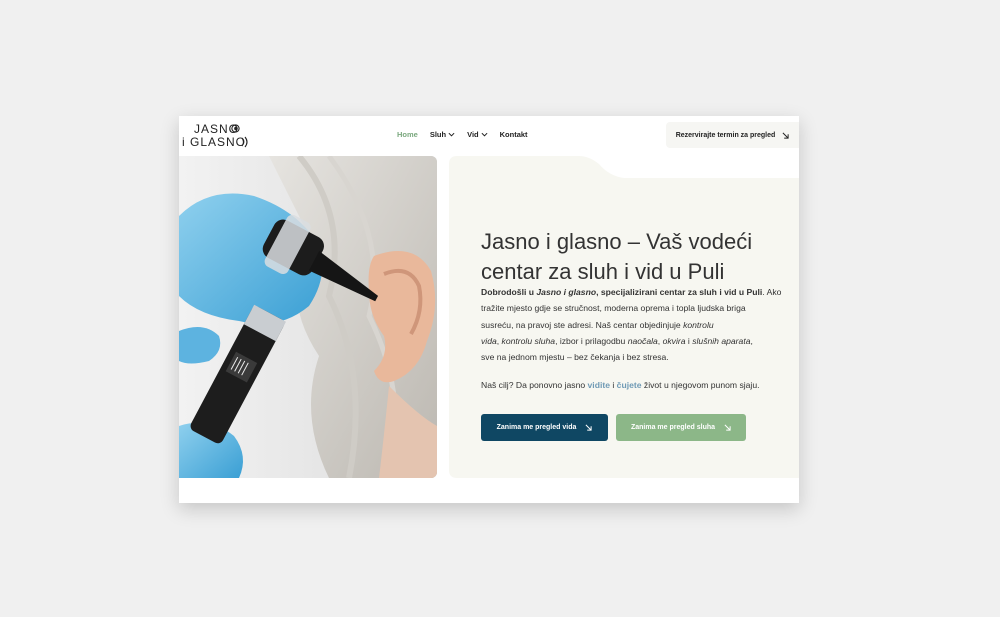 This screenshot has width=1000, height=617. Describe the element at coordinates (772, 292) in the screenshot. I see `intro-text: . Ako` at that location.